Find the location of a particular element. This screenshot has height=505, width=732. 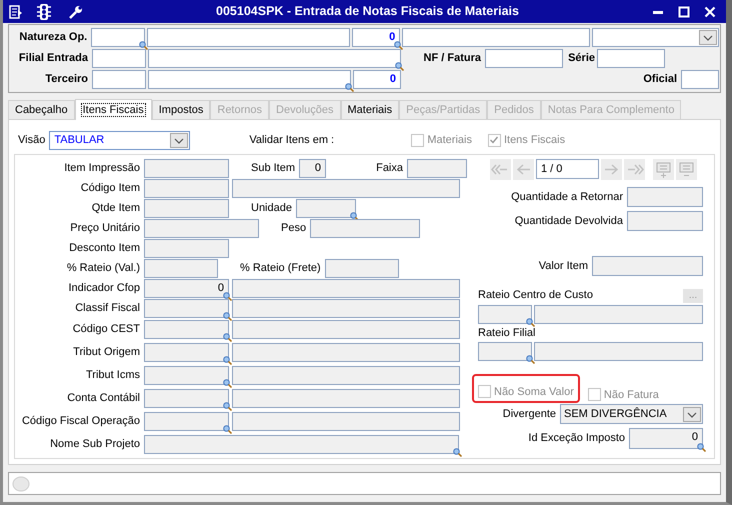

tab: Impostos is located at coordinates (181, 109).